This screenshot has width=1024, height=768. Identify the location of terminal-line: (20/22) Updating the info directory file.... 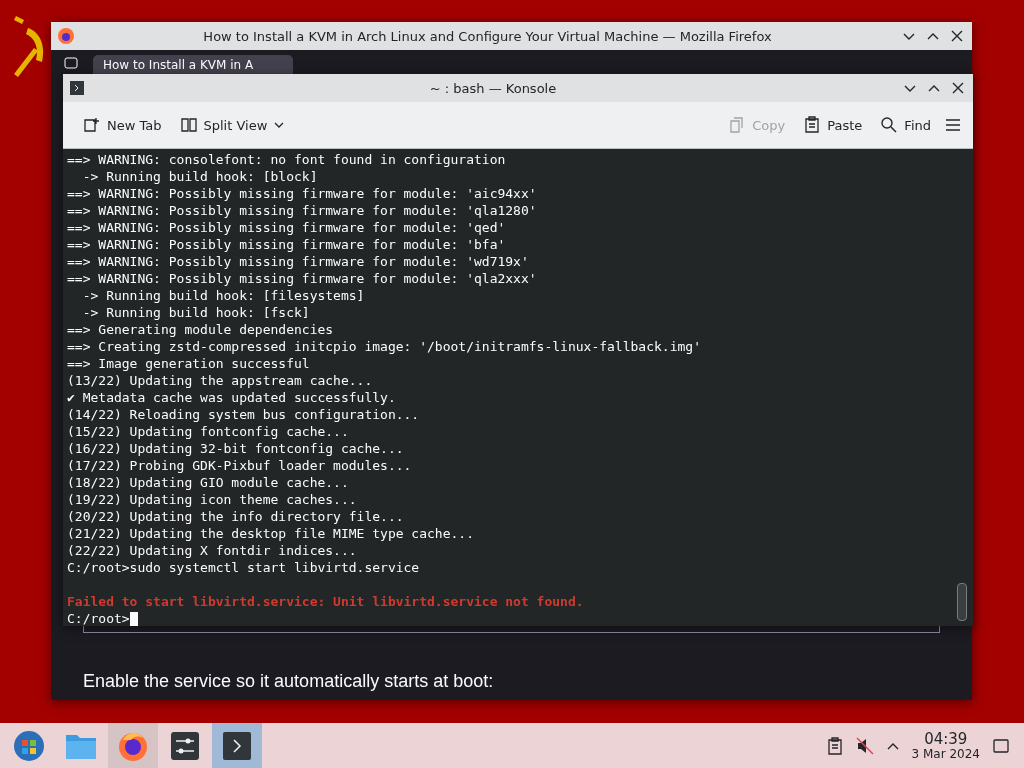
(236, 516).